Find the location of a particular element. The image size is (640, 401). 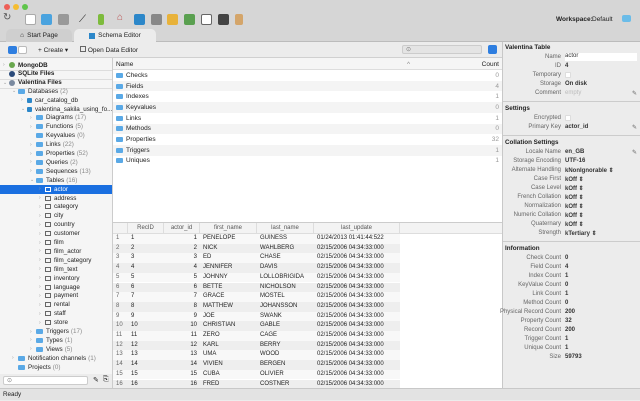

tree-item: › Functions (5) is located at coordinates (56, 126).